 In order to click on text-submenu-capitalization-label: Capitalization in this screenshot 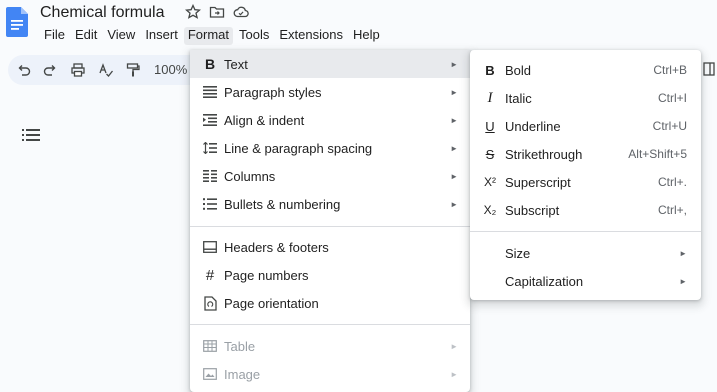, I will do `click(544, 281)`.